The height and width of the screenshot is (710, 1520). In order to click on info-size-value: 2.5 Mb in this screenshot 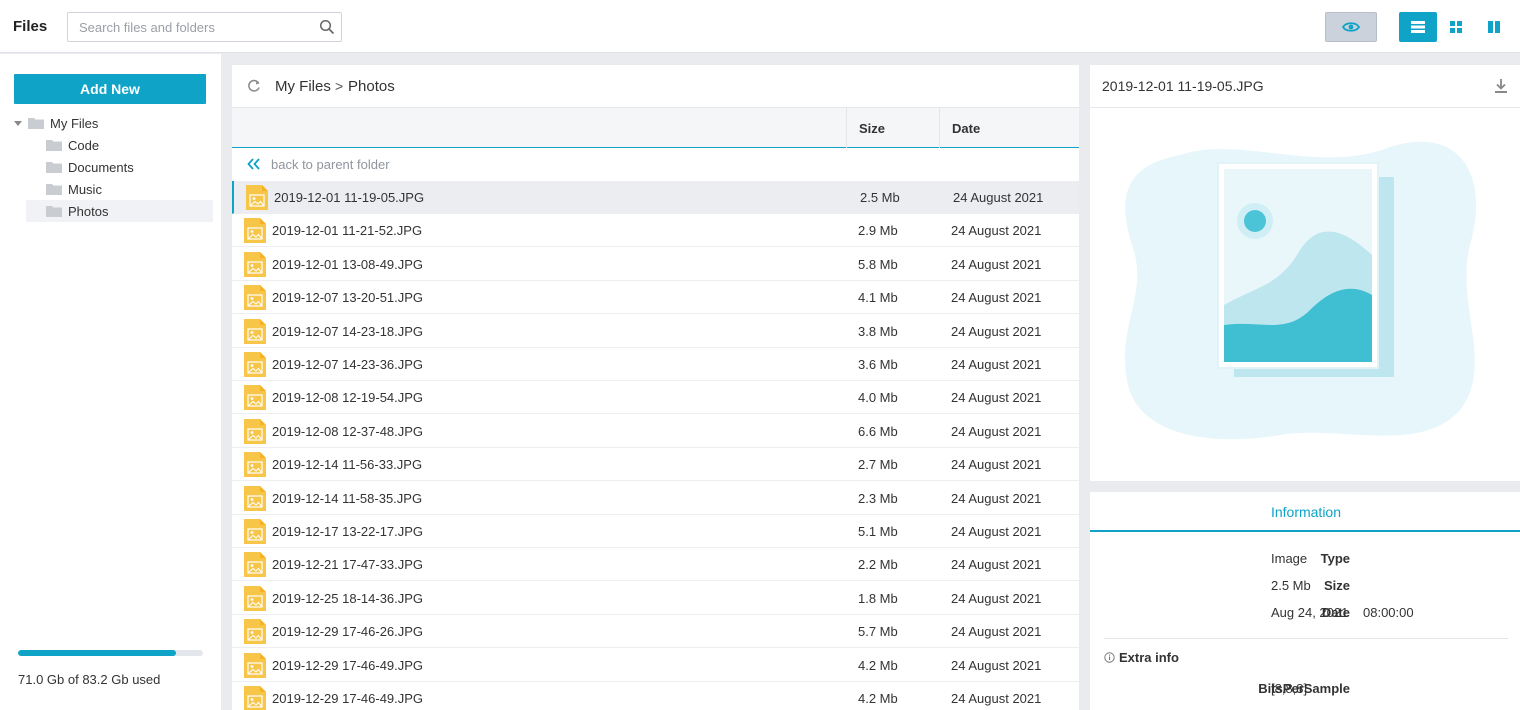, I will do `click(1291, 585)`.